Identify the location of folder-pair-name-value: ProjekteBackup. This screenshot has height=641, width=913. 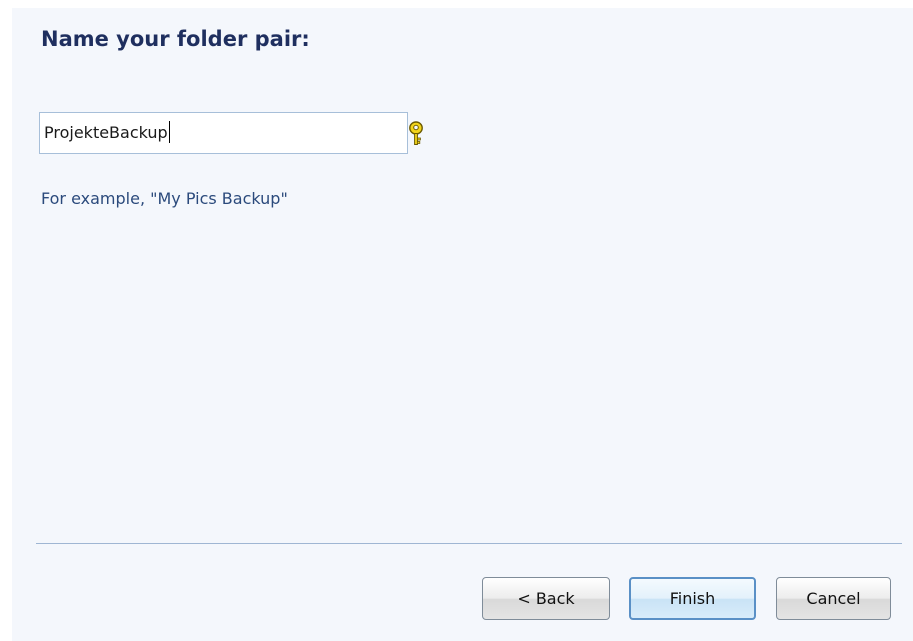
(106, 132).